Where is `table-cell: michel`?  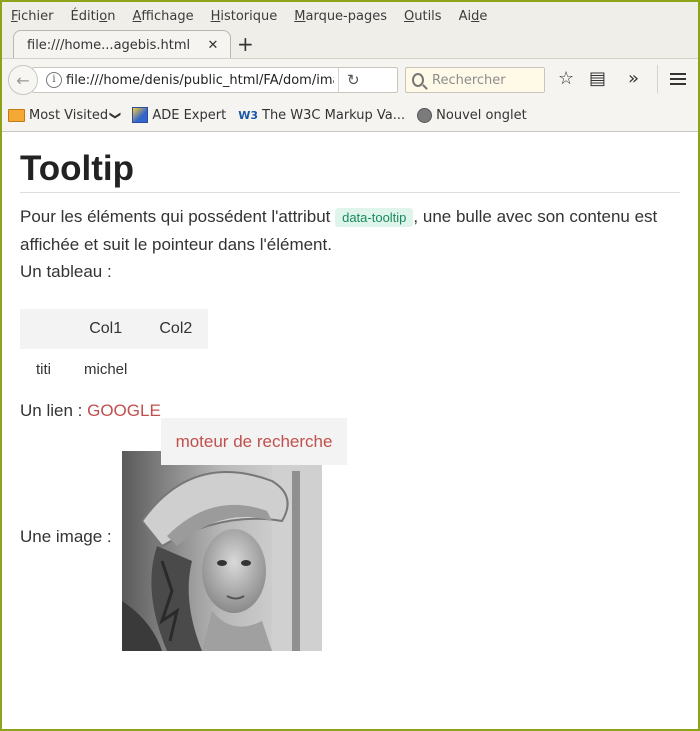 table-cell: michel is located at coordinates (106, 369).